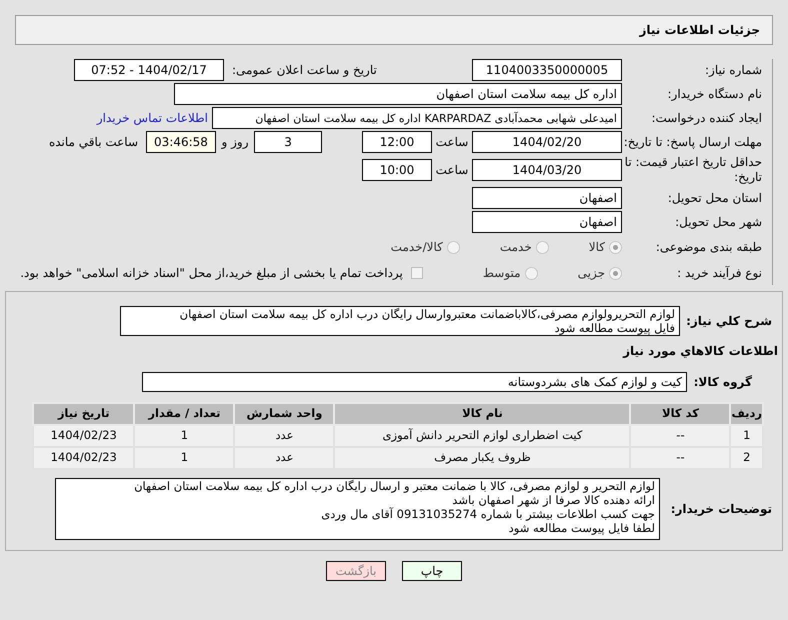 This screenshot has width=788, height=620. Describe the element at coordinates (400, 321) in the screenshot. I see `description-textarea: لوازم التحریرولوازم مصرفی،کالاباضمانت معتبروارسال رایگان درب اداره کل بیمه سلامت استان اصفهان فایل پیوست مطالعه شود` at that location.